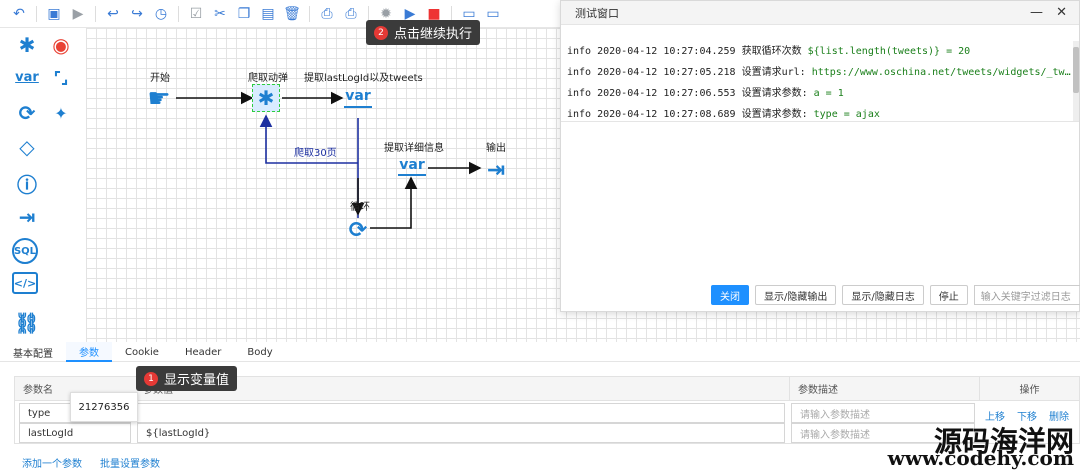 The image size is (1080, 476). Describe the element at coordinates (27, 77) in the screenshot. I see `var-icon: var` at that location.